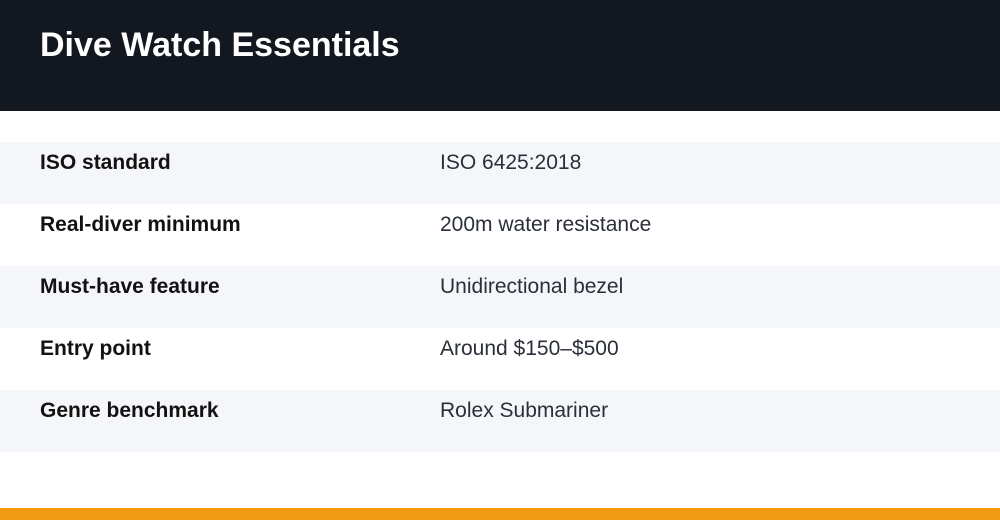  I want to click on spec-row-iso-standard: ISO standard ISO 6425:2018, so click(500, 173).